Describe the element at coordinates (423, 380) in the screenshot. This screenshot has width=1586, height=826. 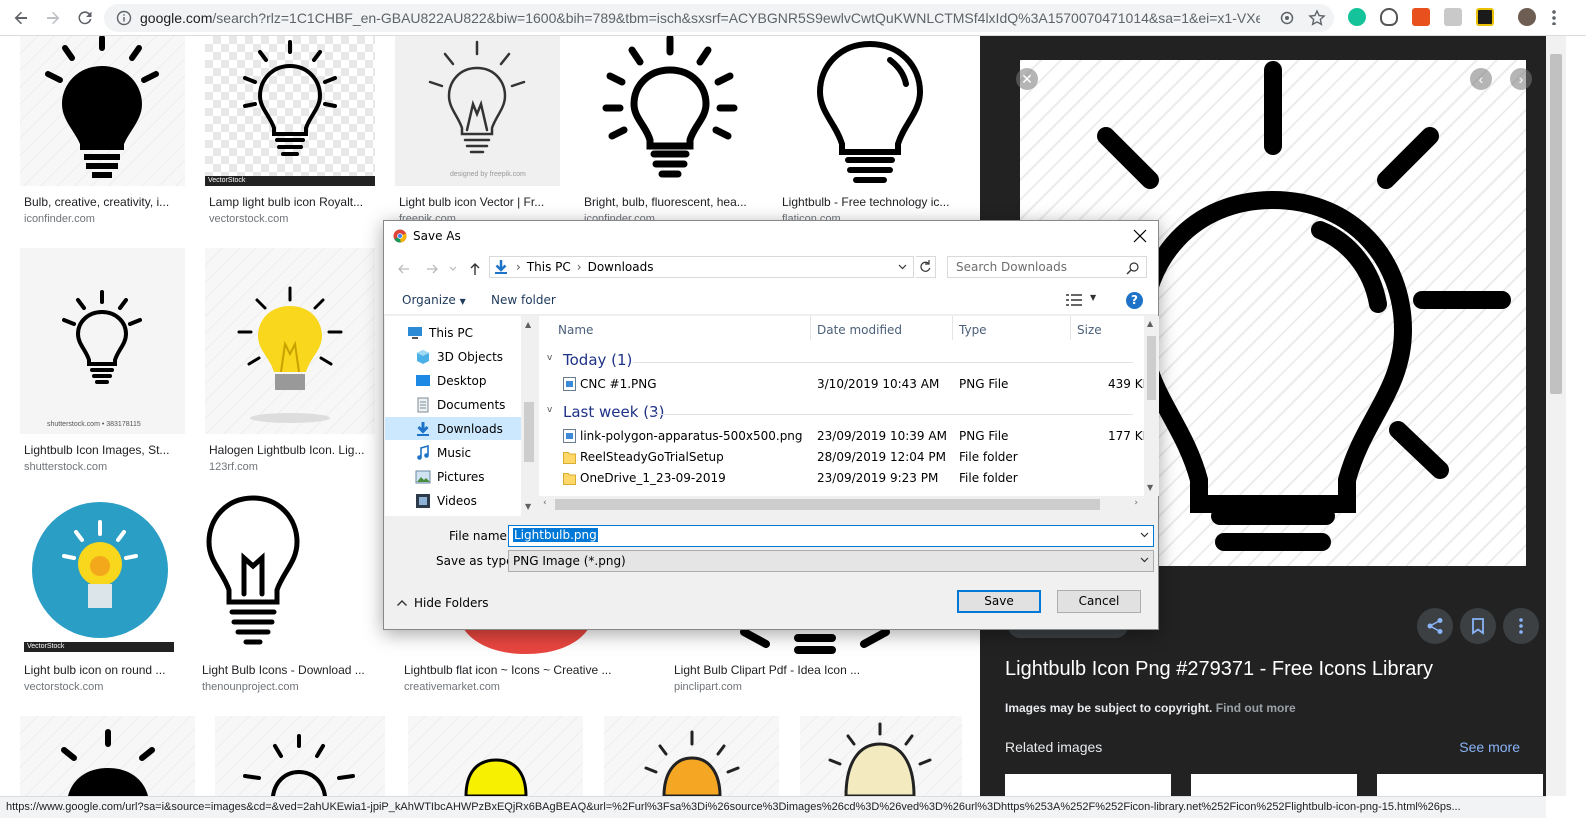
I see `desktop-icon` at that location.